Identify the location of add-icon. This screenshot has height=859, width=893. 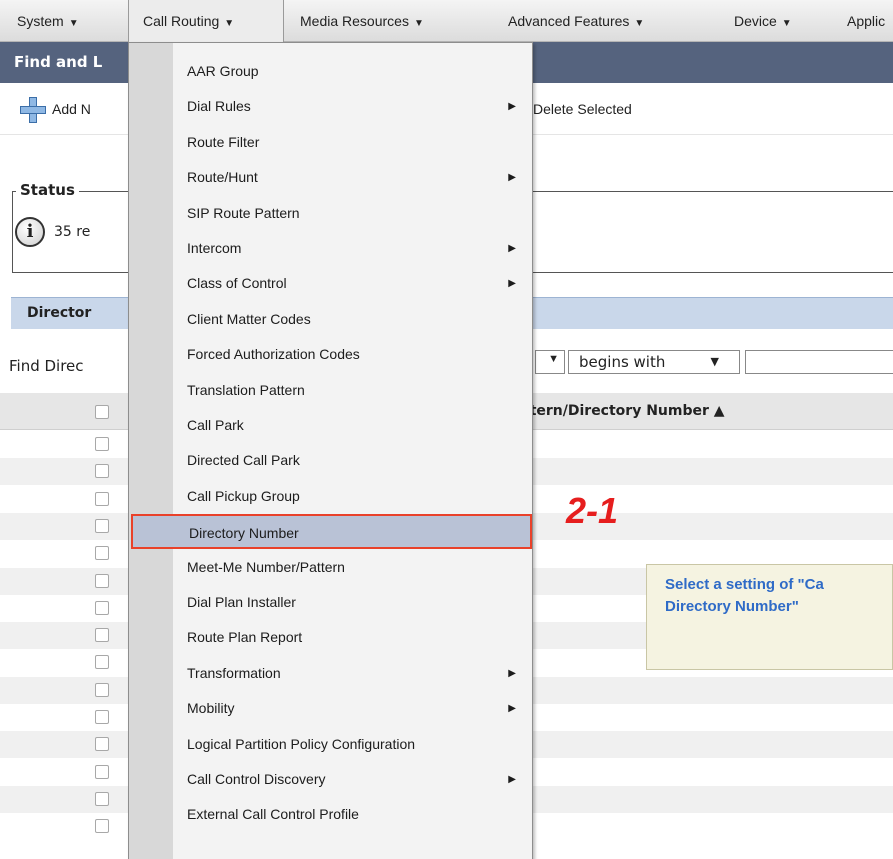
(33, 110).